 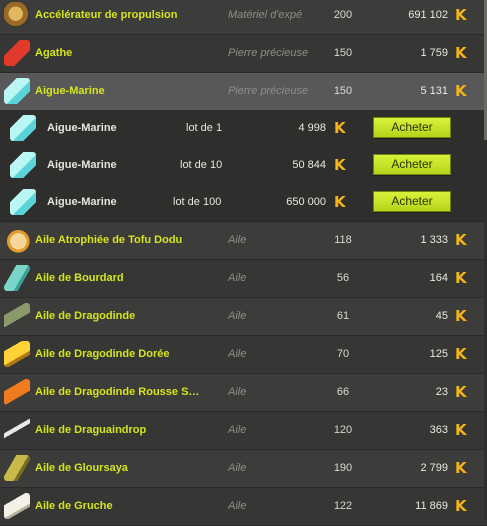 What do you see at coordinates (434, 91) in the screenshot?
I see `item-price: 5 131` at bounding box center [434, 91].